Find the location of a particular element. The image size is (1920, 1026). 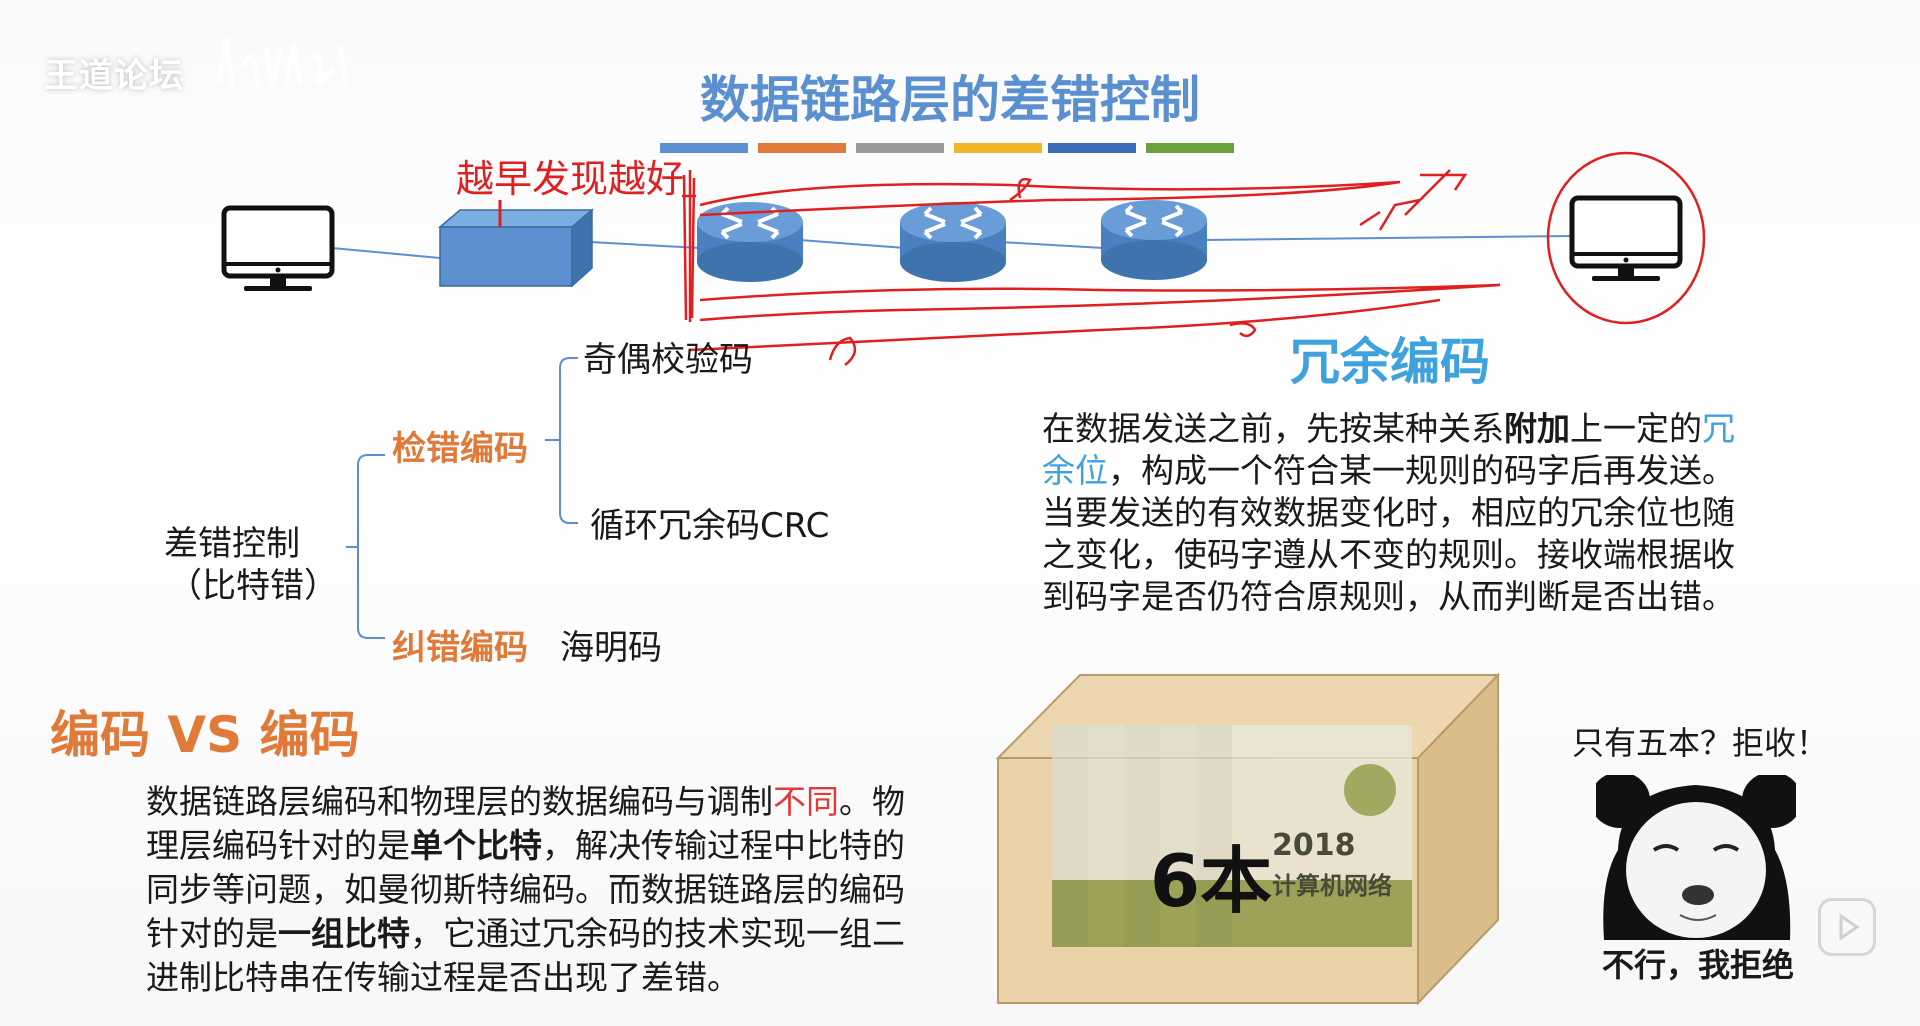

text-span: 上一定的 is located at coordinates (1636, 428).